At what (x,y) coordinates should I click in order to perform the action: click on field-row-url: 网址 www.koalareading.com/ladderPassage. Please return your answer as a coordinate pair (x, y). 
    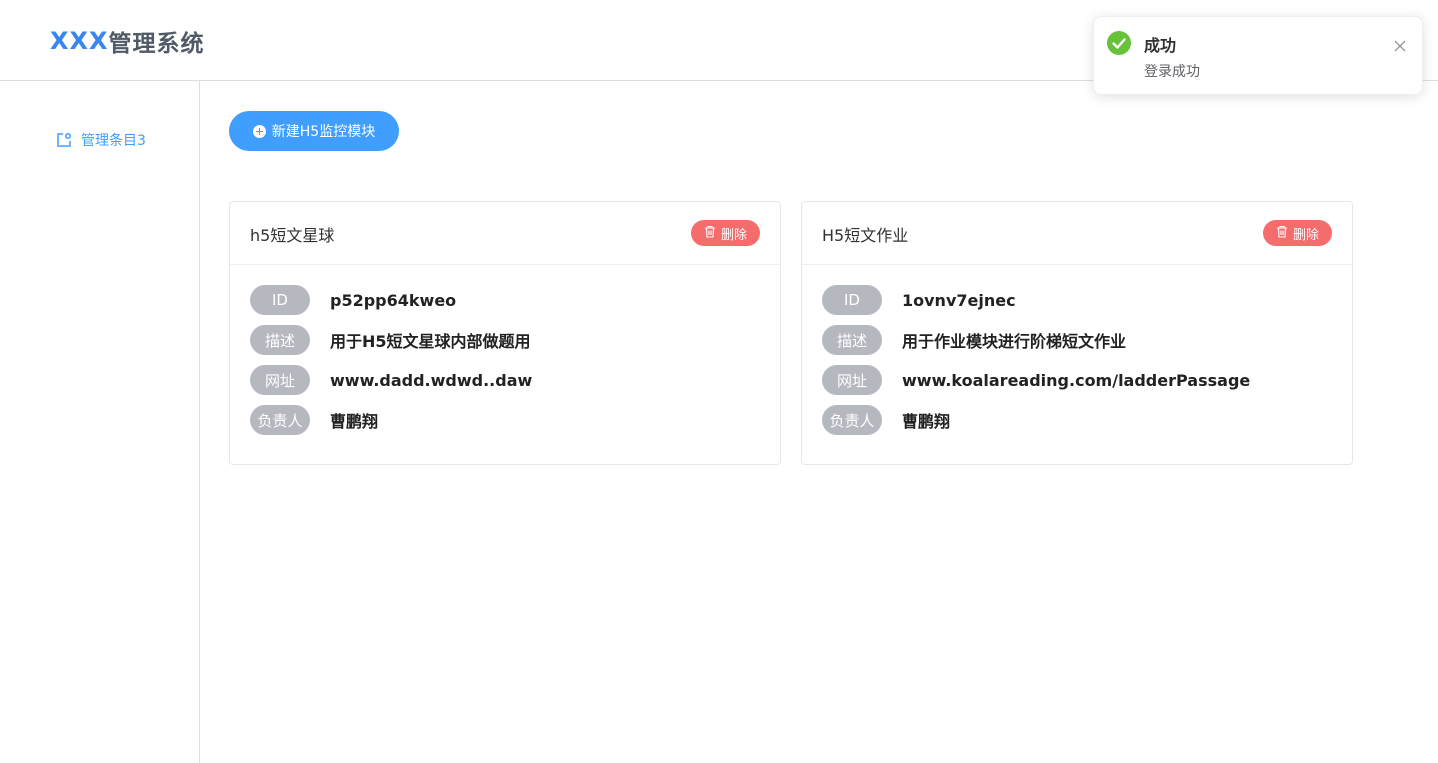
    Looking at the image, I should click on (1077, 380).